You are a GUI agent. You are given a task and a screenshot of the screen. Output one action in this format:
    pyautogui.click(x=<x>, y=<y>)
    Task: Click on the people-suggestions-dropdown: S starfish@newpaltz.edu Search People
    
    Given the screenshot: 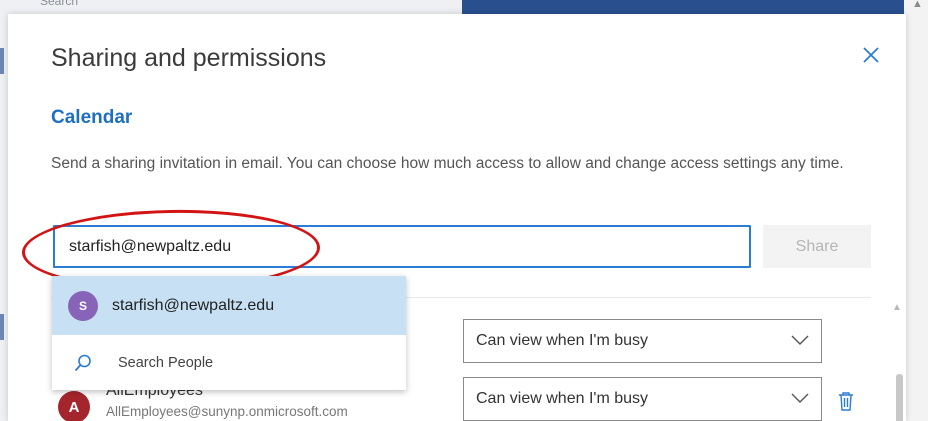 What is the action you would take?
    pyautogui.click(x=229, y=333)
    